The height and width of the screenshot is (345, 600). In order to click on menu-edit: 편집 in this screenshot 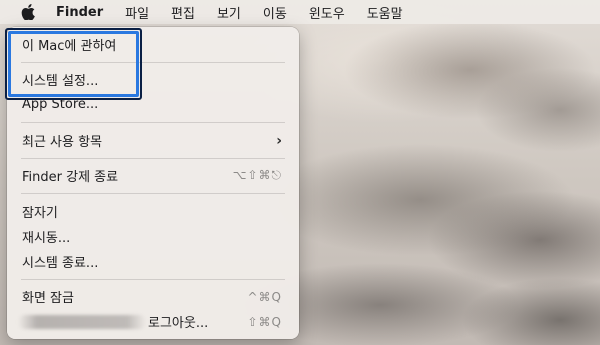, I will do `click(183, 12)`.